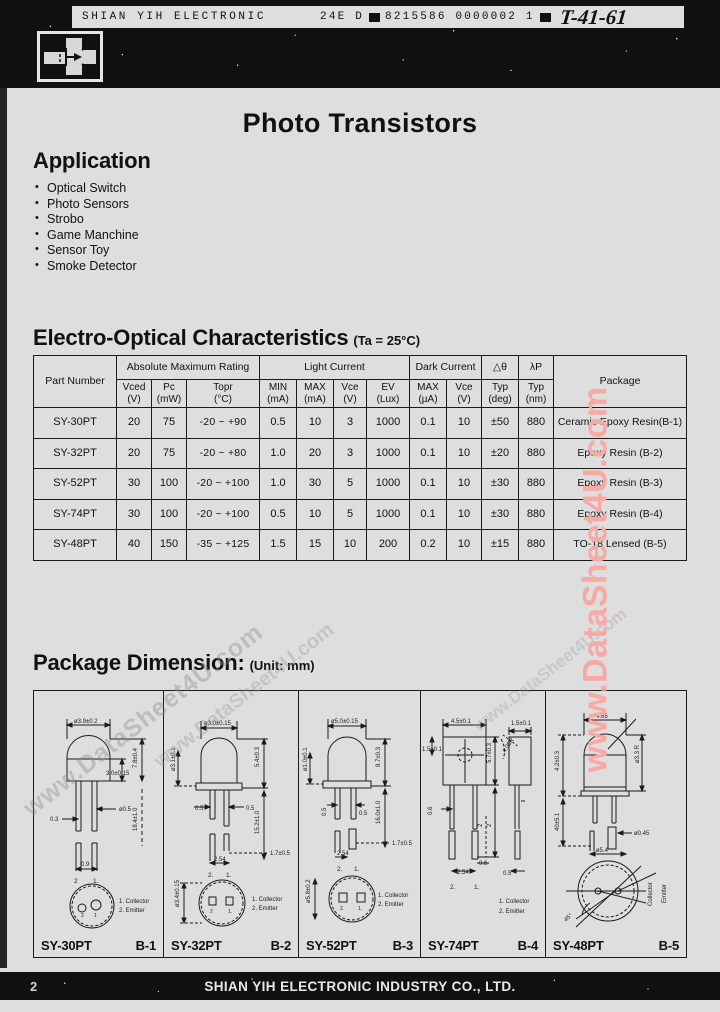 The image size is (720, 1012). I want to click on dim-body-height: 5.7±0.3, so click(490, 752).